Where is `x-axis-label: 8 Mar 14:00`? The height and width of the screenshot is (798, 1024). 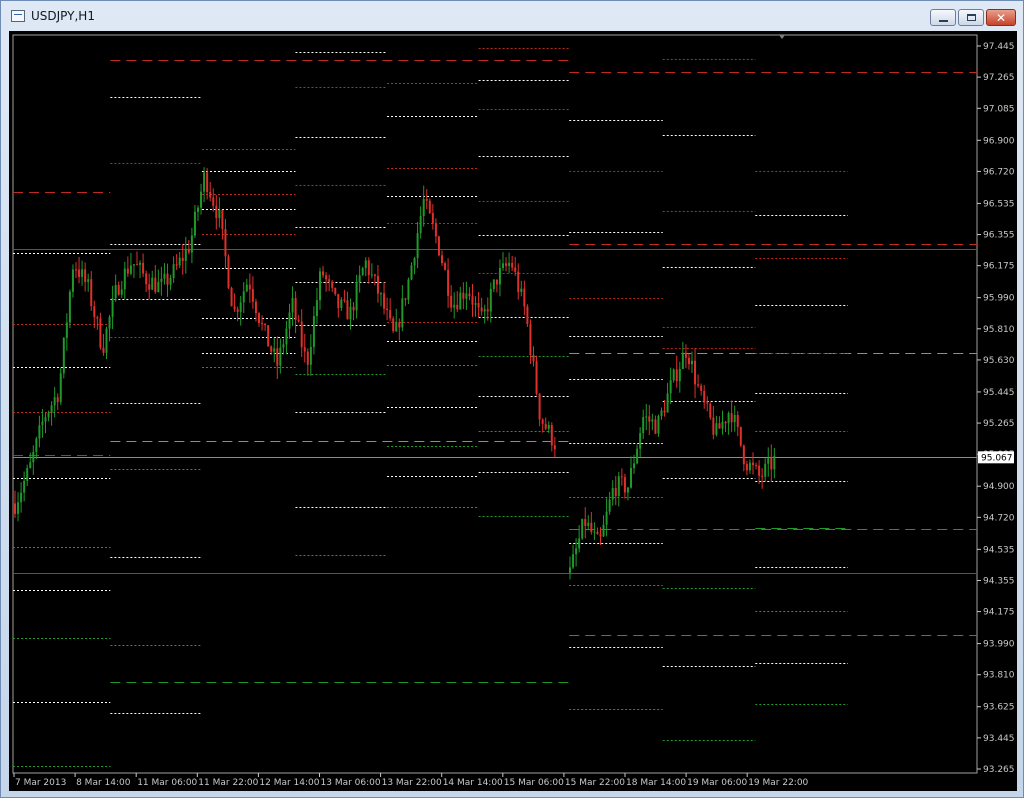 x-axis-label: 8 Mar 14:00 is located at coordinates (103, 783).